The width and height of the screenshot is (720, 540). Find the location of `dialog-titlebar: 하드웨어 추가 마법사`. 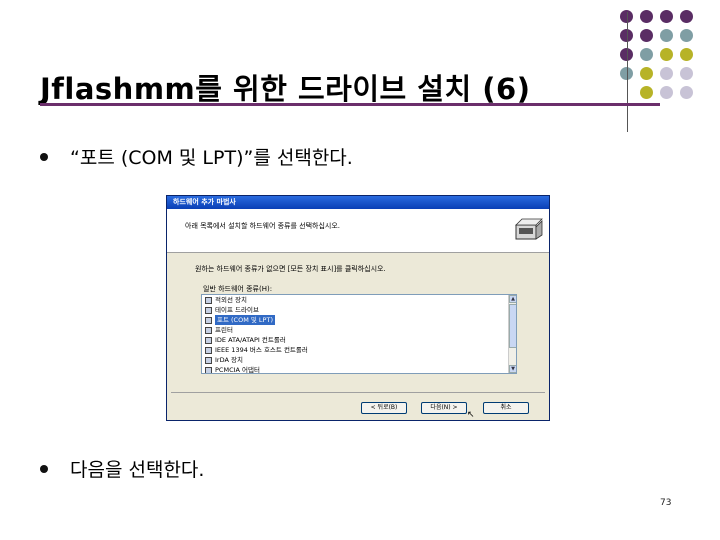

dialog-titlebar: 하드웨어 추가 마법사 is located at coordinates (358, 202).